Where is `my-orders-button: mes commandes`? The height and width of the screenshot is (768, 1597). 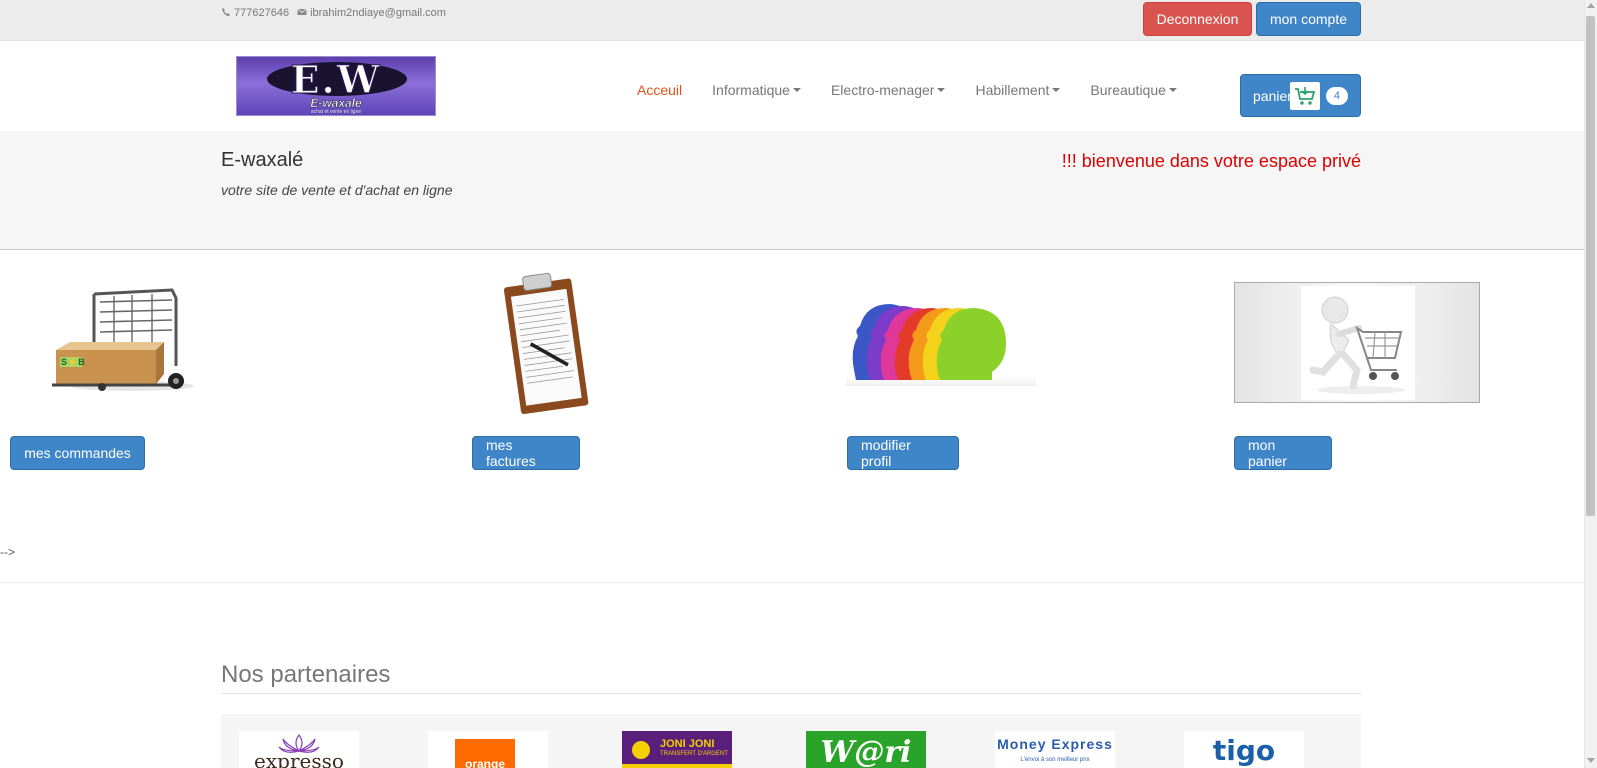
my-orders-button: mes commandes is located at coordinates (77, 453).